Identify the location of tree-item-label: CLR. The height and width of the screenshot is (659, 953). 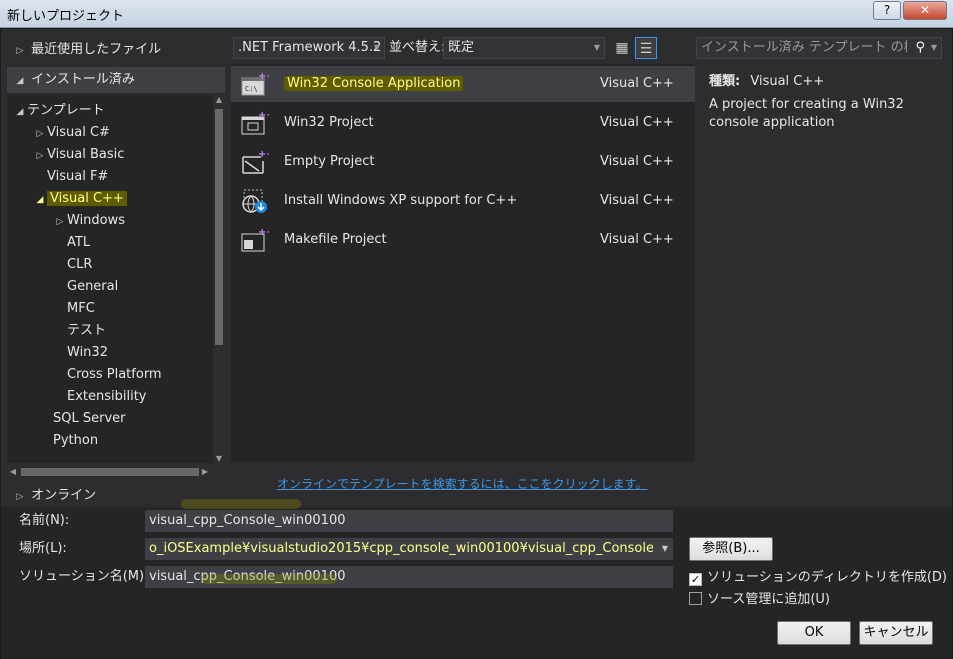
(80, 264).